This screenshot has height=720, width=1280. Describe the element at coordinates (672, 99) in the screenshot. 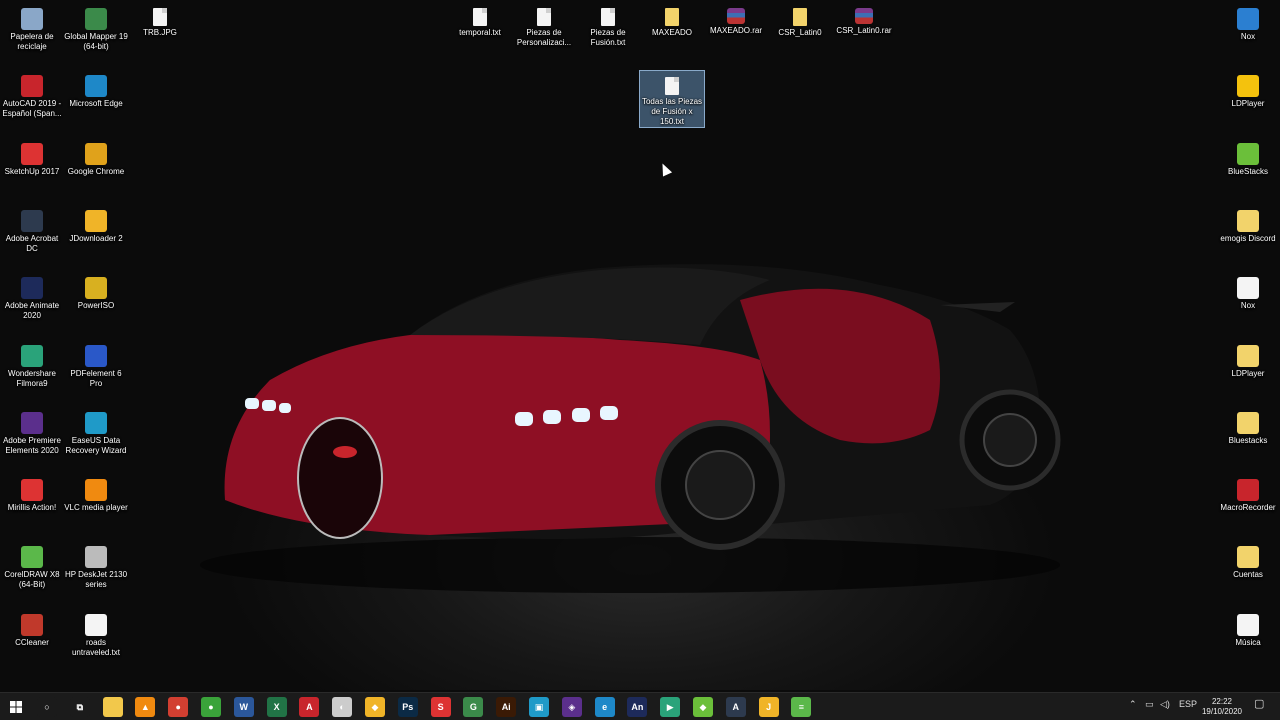

I see `desktop-file-selected: Todas las Piezas de Fusión x 150.txt` at that location.